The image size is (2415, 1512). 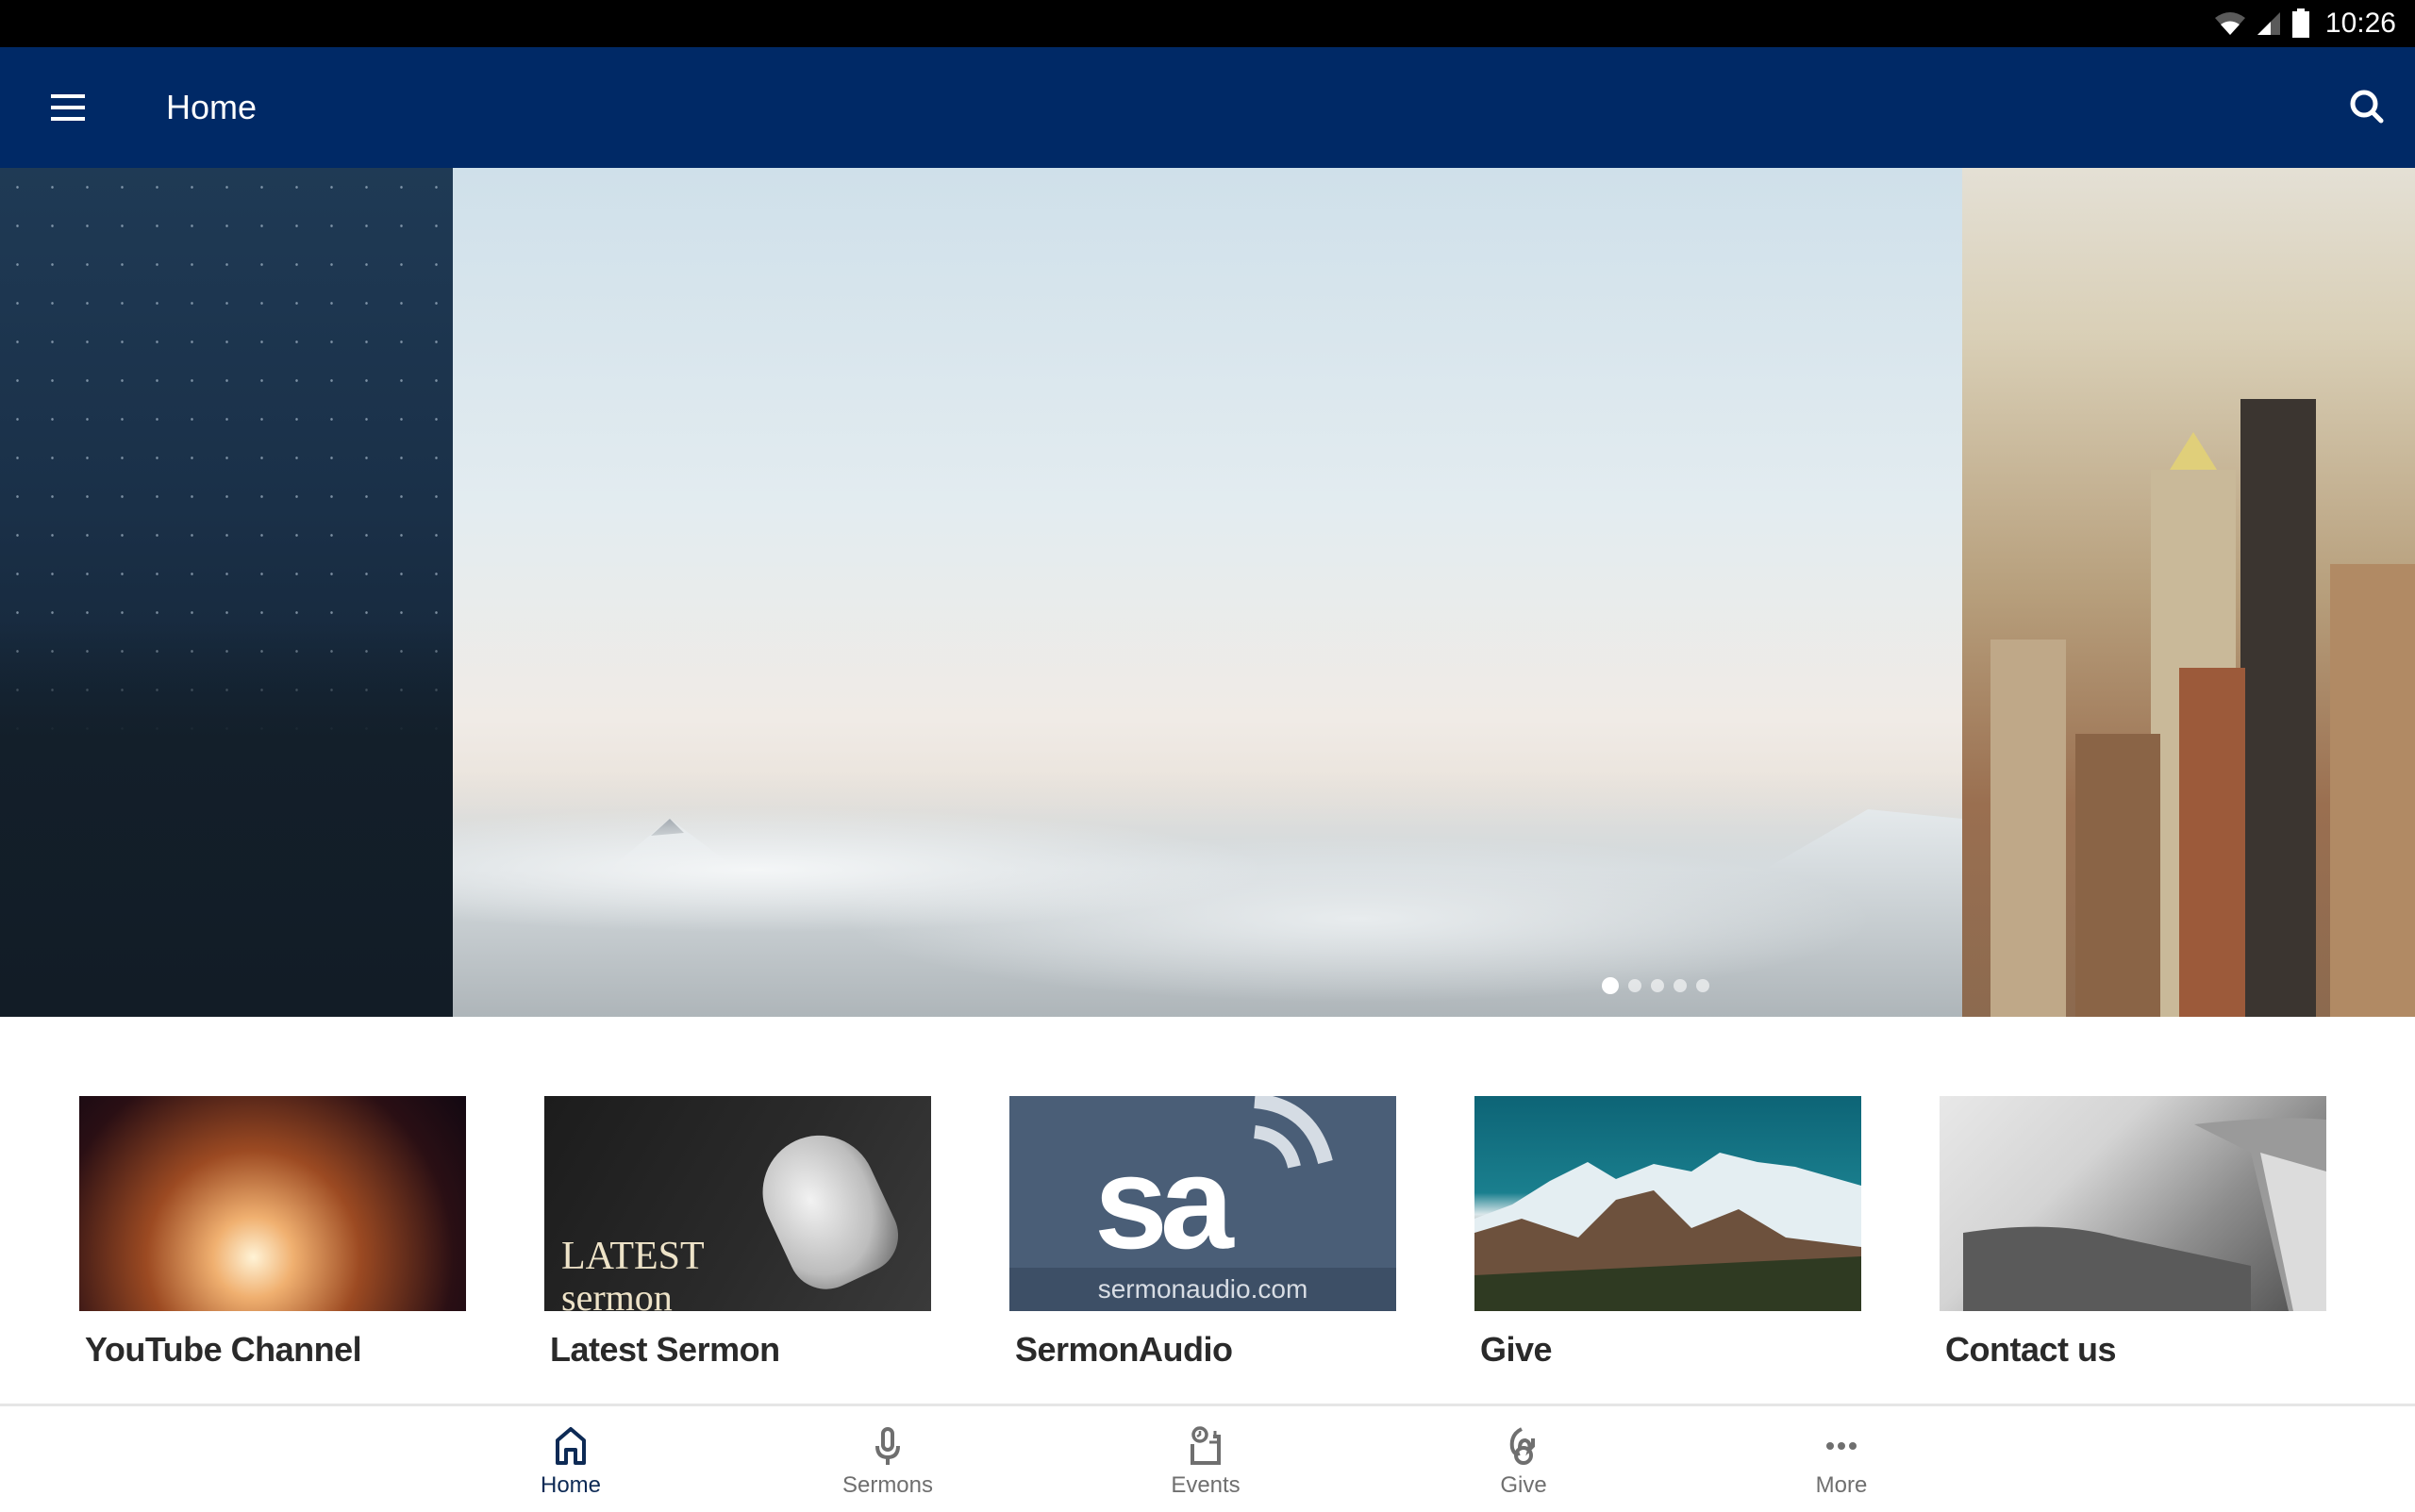 I want to click on wifi-icon, so click(x=2230, y=23).